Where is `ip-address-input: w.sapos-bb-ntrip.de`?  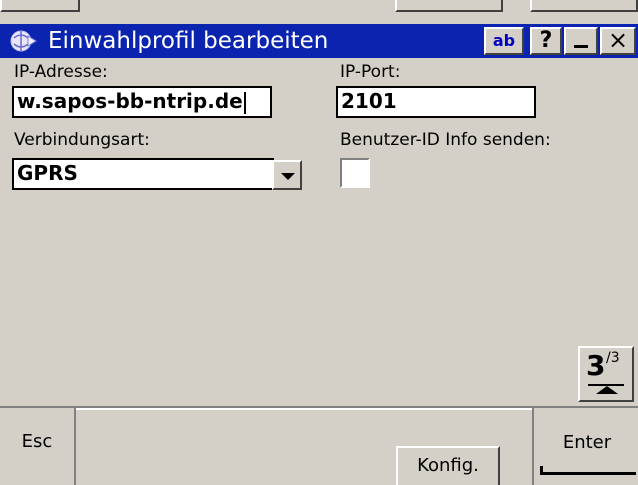
ip-address-input: w.sapos-bb-ntrip.de is located at coordinates (142, 102).